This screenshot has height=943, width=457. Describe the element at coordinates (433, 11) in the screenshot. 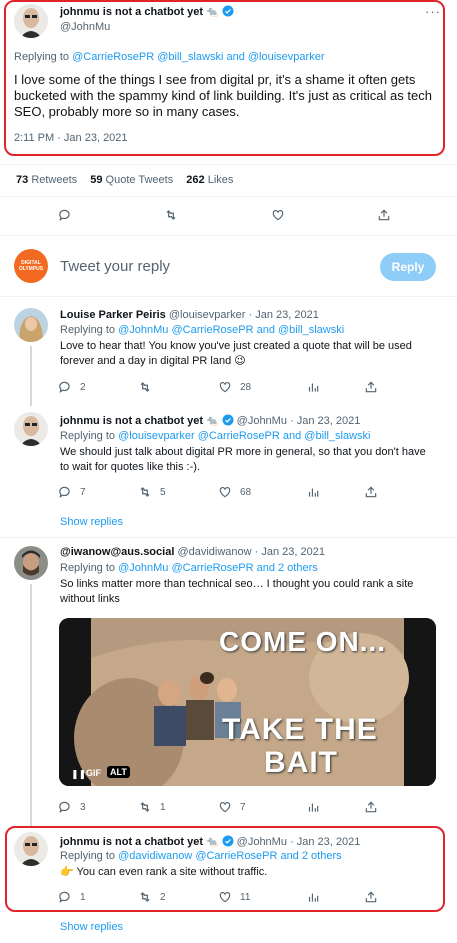

I see `more-dots-icon: ···` at that location.